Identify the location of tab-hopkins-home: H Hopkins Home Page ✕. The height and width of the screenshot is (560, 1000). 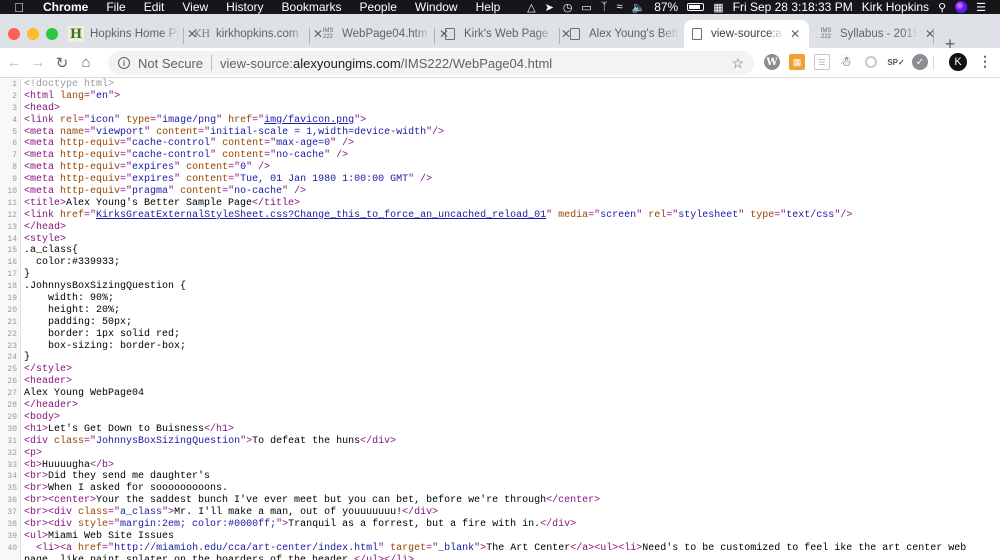
(133, 34).